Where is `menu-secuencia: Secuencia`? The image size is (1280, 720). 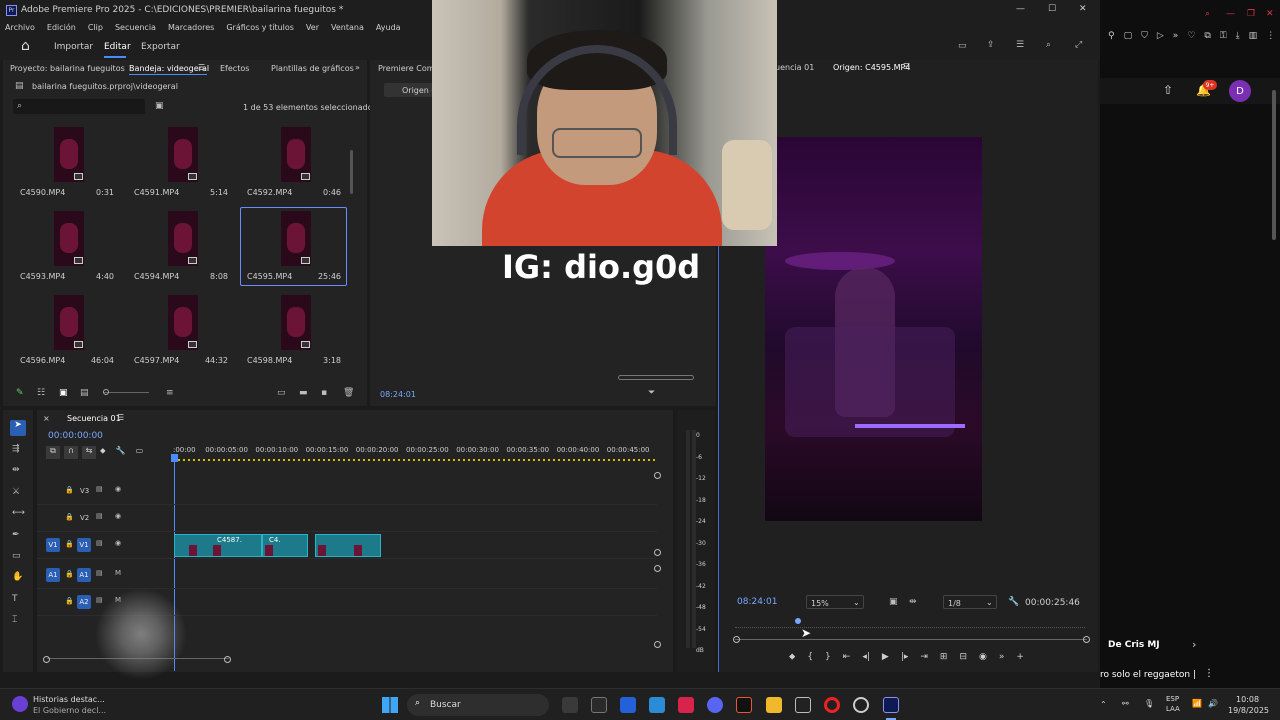
menu-secuencia: Secuencia is located at coordinates (135, 27).